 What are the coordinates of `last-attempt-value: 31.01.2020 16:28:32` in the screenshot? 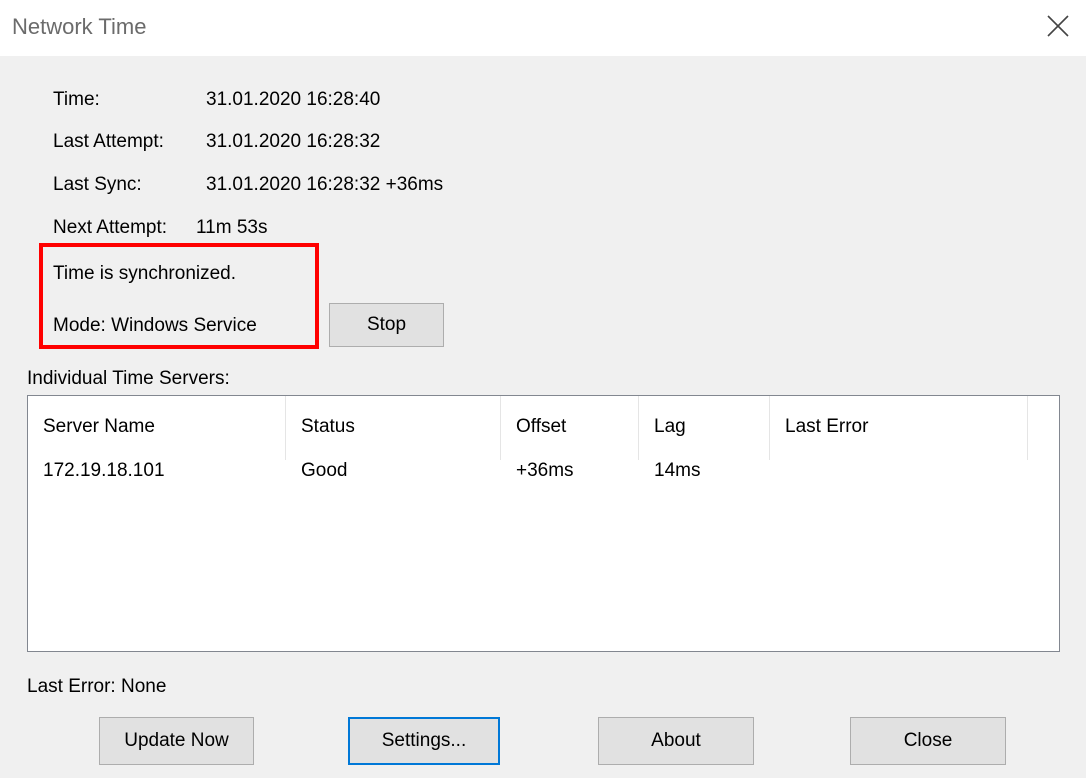 It's located at (293, 141).